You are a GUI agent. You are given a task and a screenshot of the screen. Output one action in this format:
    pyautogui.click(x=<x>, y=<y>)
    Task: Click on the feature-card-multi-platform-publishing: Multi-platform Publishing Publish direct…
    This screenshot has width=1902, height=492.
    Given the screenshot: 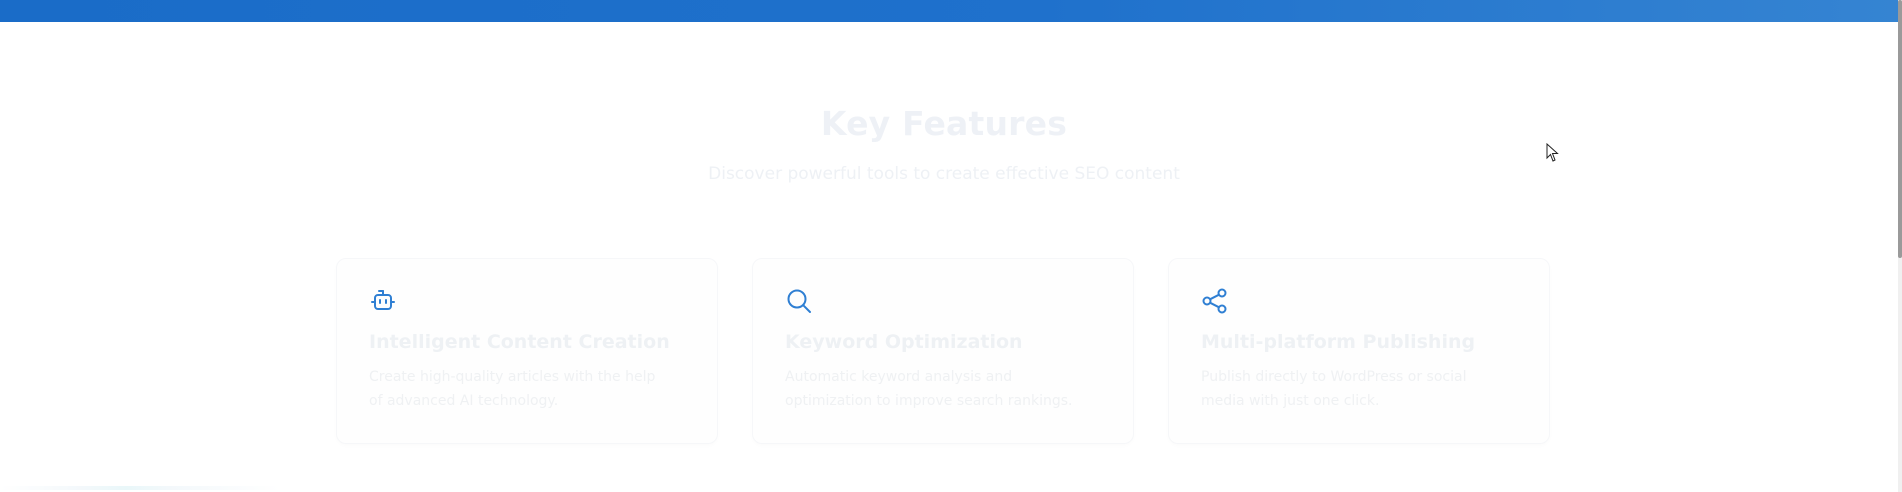 What is the action you would take?
    pyautogui.click(x=1359, y=351)
    